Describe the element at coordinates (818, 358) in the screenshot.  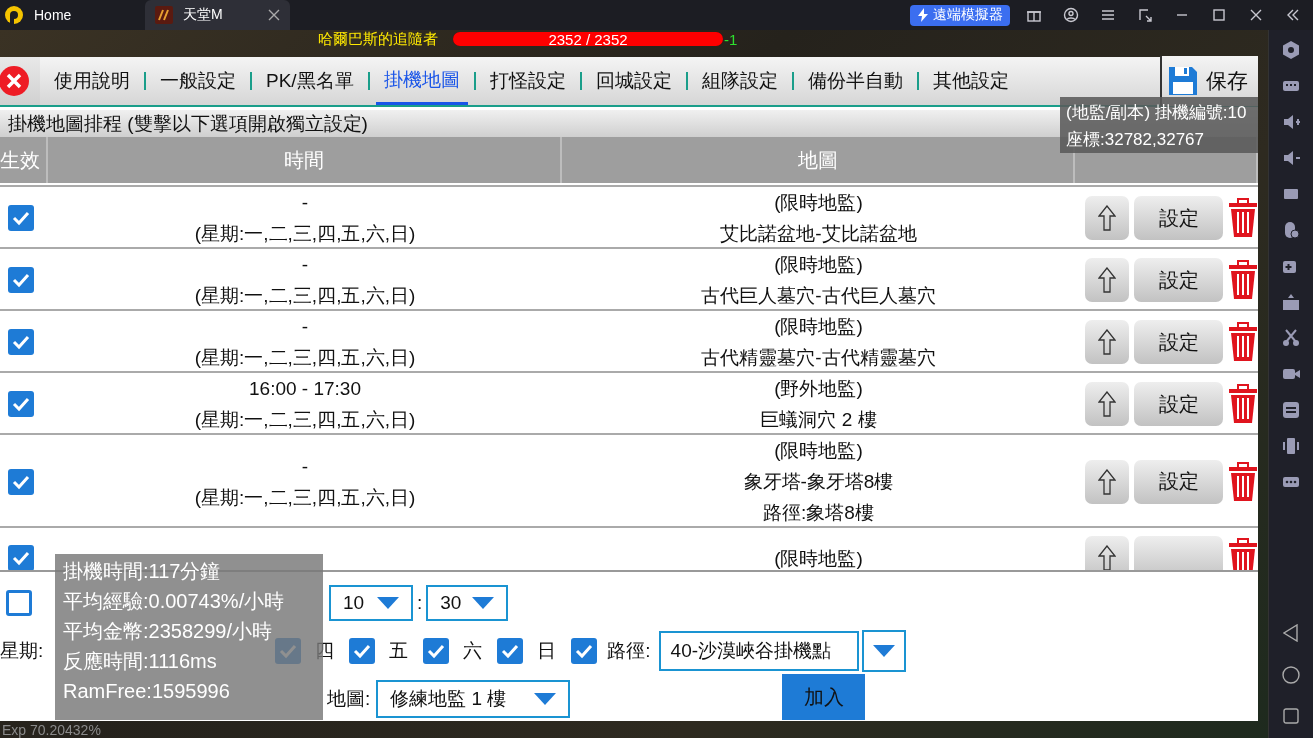
I see `map-text: 古代精靈墓穴-古代精靈墓穴` at that location.